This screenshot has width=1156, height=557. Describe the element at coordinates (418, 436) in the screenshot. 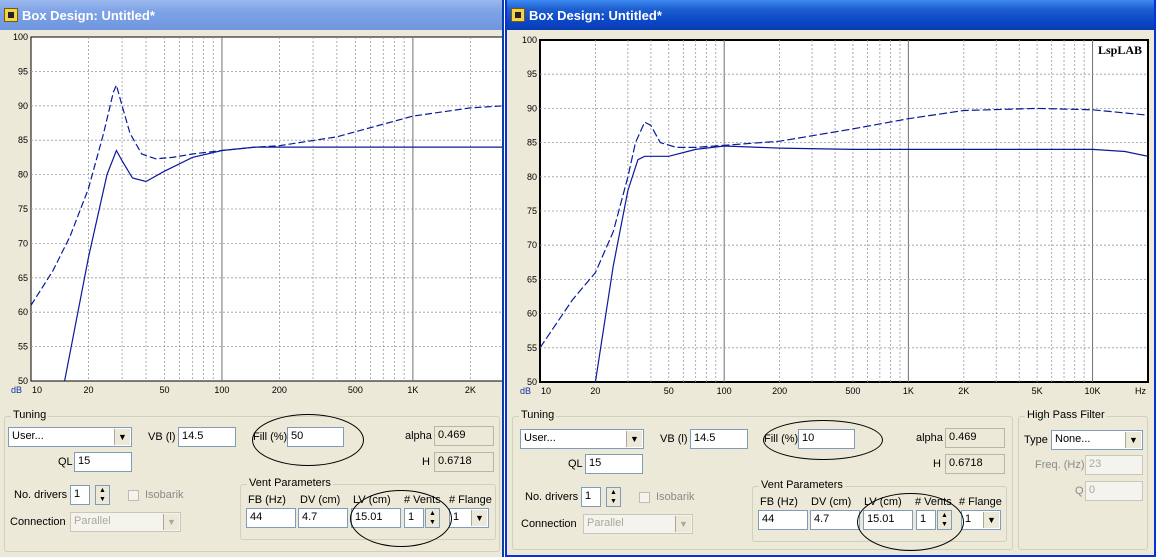

I see `alpha-label: alpha` at that location.